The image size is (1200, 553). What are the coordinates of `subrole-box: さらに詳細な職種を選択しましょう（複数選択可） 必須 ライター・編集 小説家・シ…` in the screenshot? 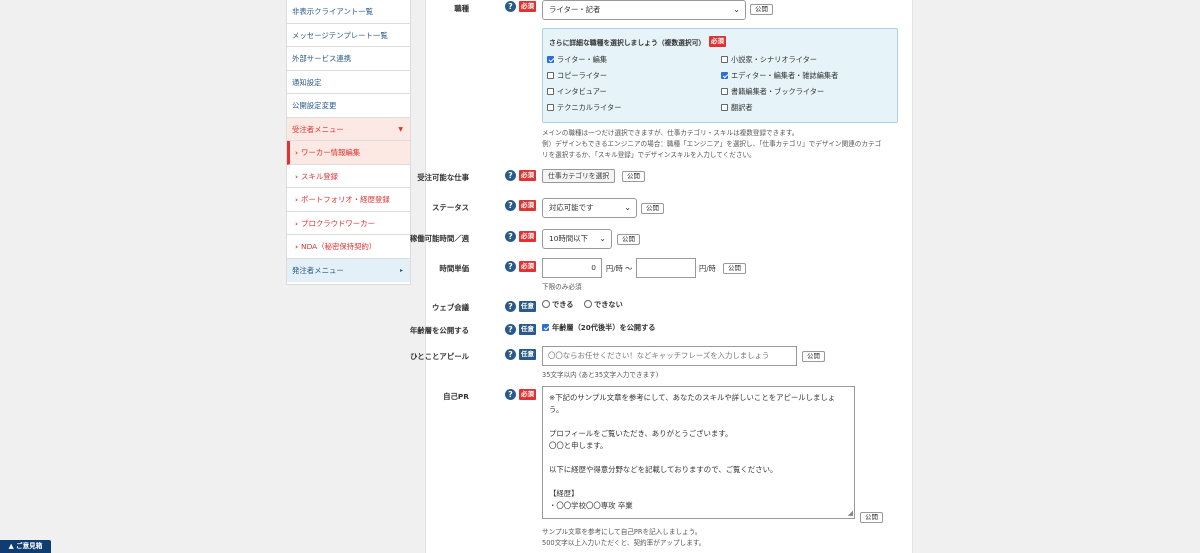 It's located at (720, 75).